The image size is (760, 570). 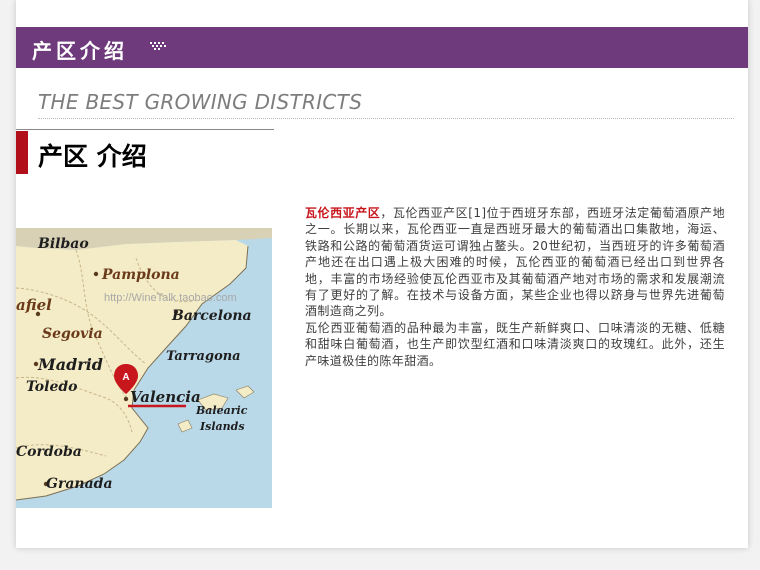 What do you see at coordinates (222, 426) in the screenshot?
I see `label-islands: Islands` at bounding box center [222, 426].